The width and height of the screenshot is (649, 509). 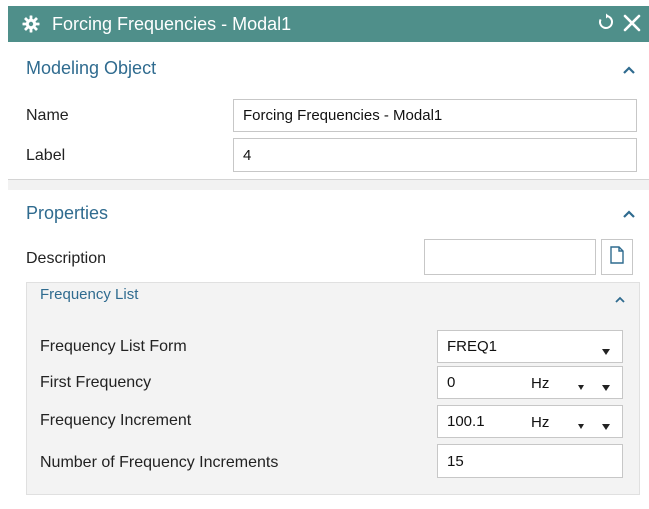 I want to click on description-editor-button, so click(x=617, y=257).